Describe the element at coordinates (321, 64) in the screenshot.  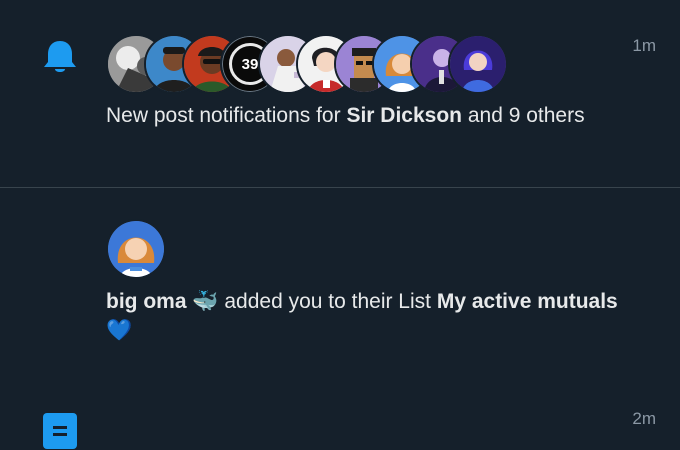
I see `avatar-group: 39` at that location.